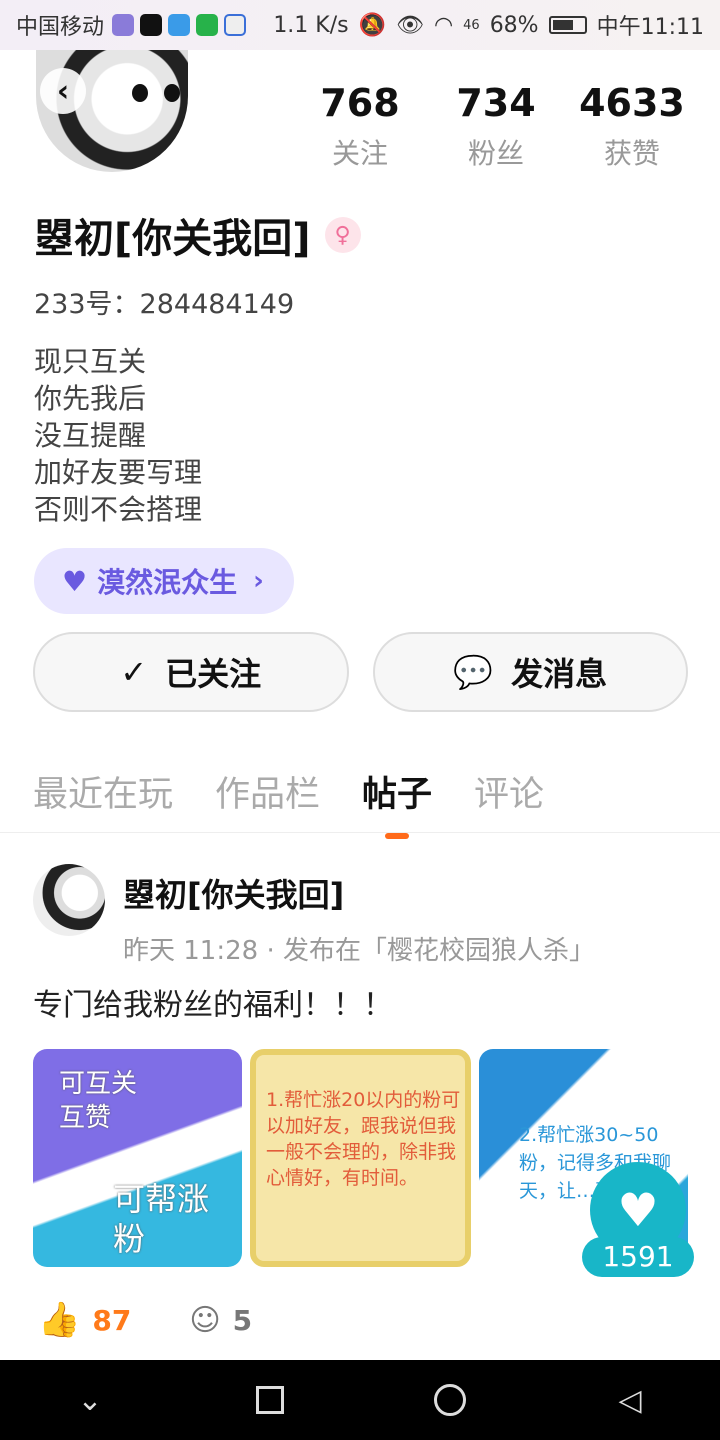  What do you see at coordinates (397, 802) in the screenshot?
I see `tab-posts: 帖子` at bounding box center [397, 802].